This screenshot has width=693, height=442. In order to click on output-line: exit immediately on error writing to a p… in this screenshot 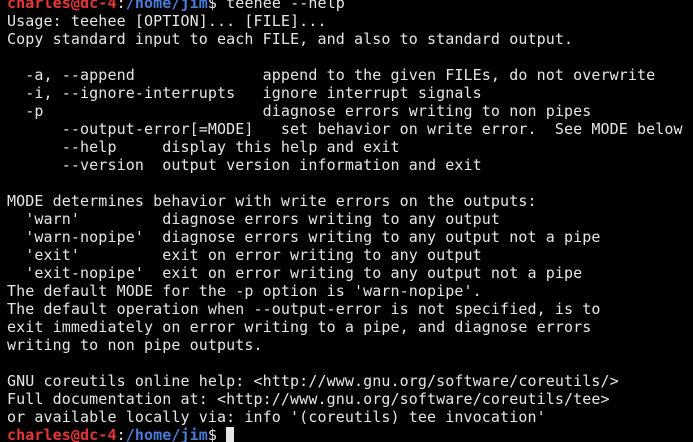, I will do `click(299, 327)`.